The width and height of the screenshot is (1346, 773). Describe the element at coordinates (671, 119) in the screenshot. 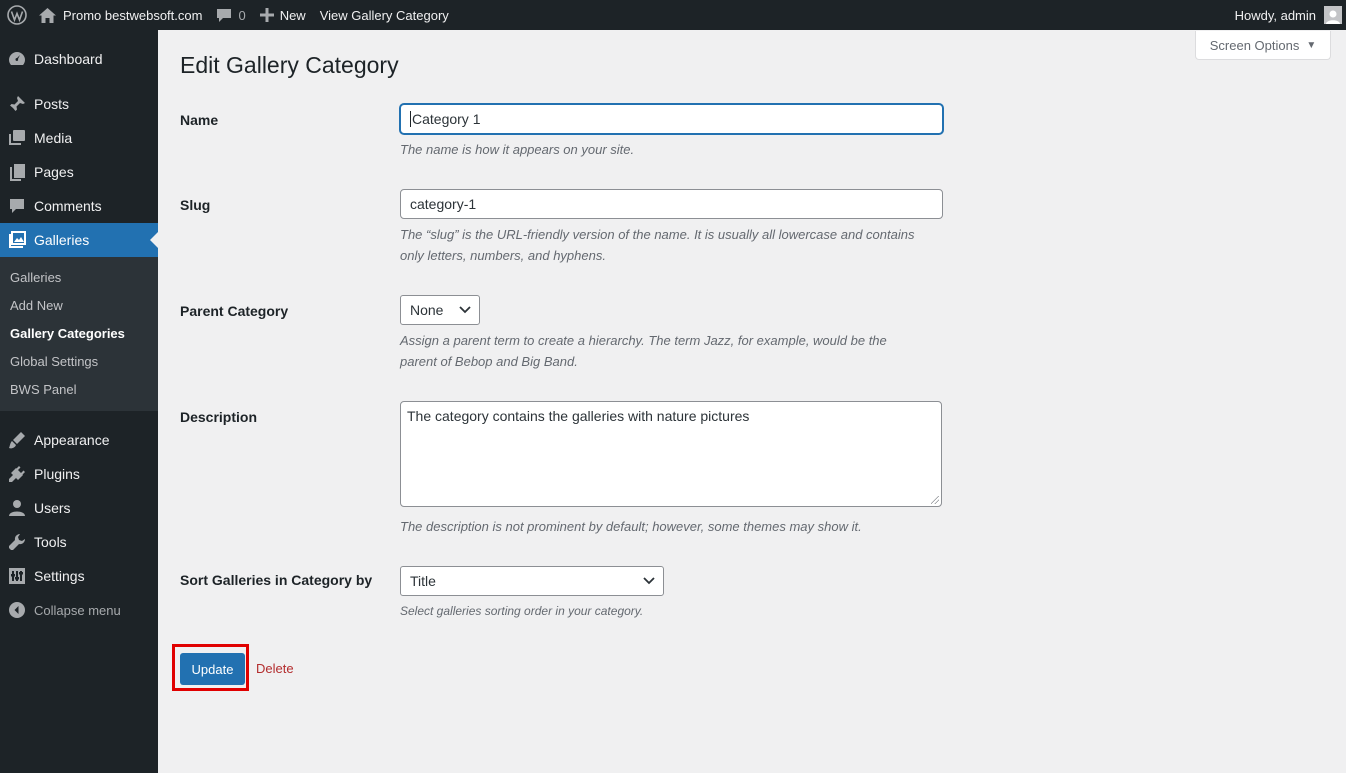

I see `name-input: Category 1` at that location.